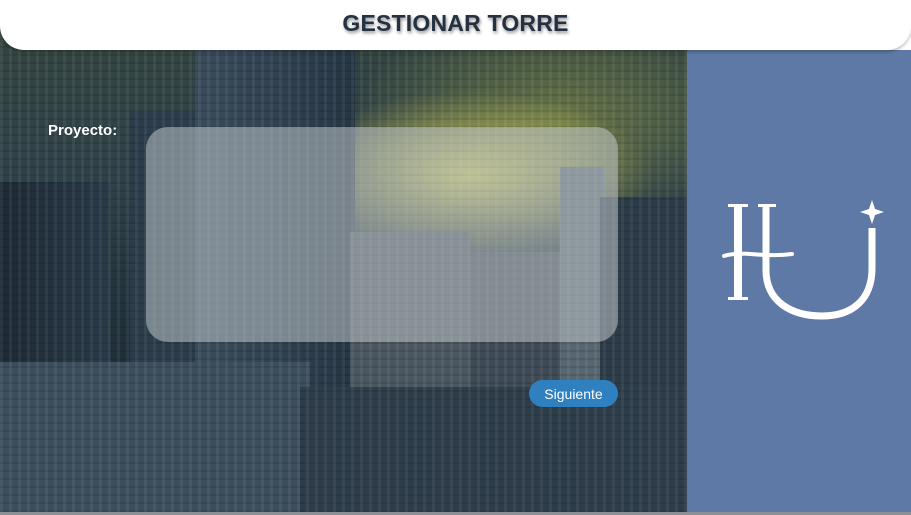 Image resolution: width=911 pixels, height=515 pixels. I want to click on page-header: GESTIONAR TORRE, so click(455, 25).